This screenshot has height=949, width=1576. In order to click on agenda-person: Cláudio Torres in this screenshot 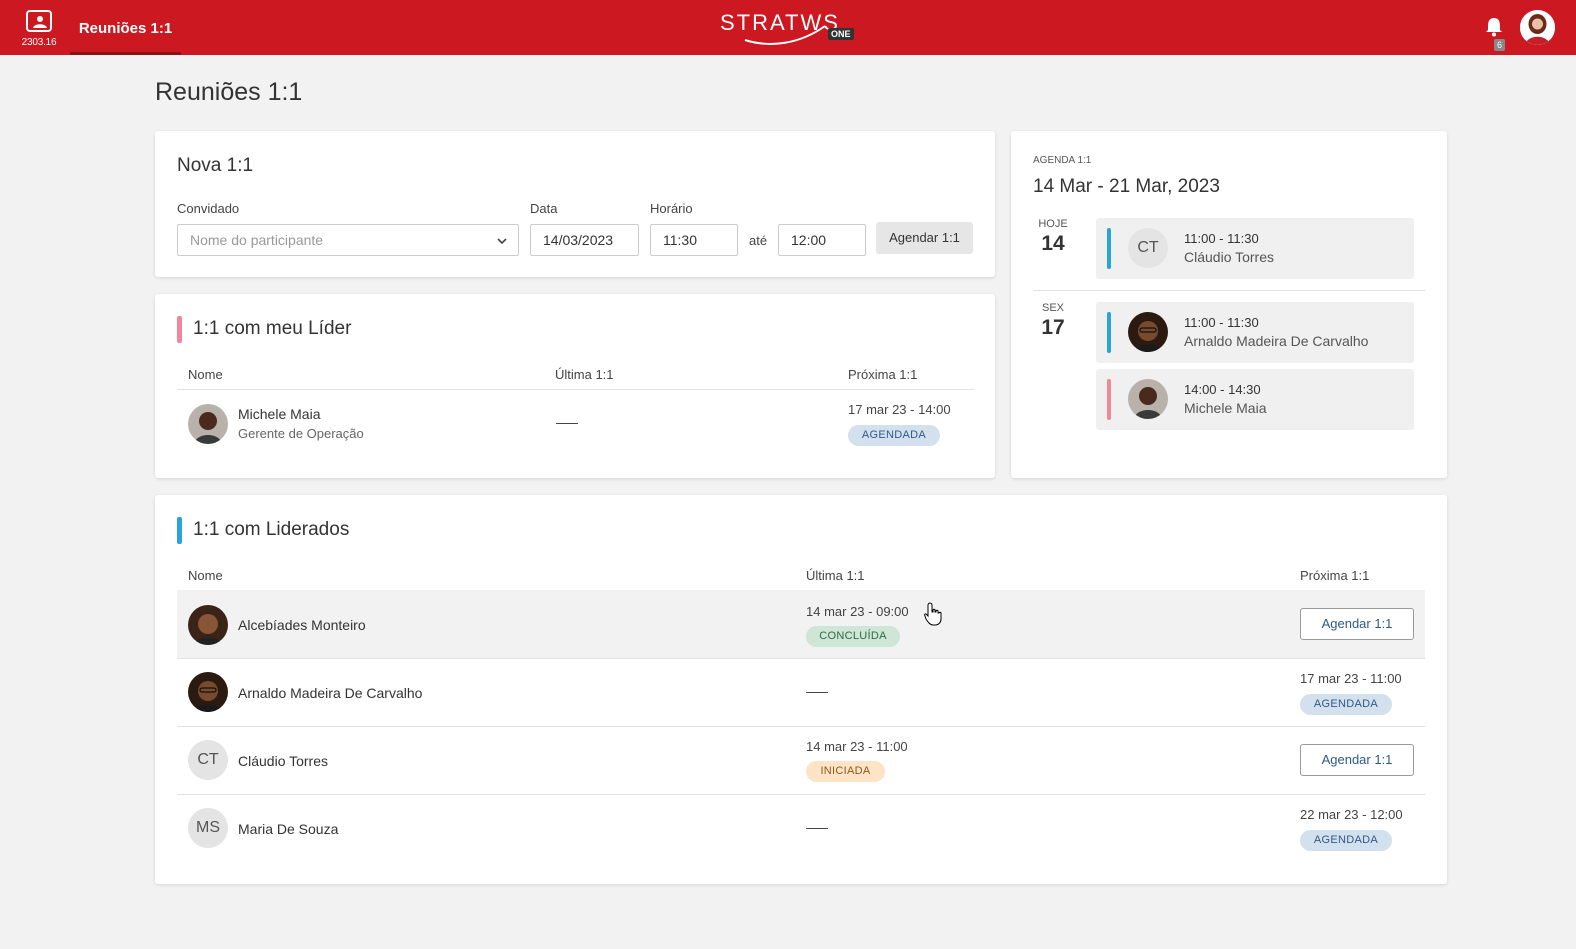, I will do `click(1229, 257)`.